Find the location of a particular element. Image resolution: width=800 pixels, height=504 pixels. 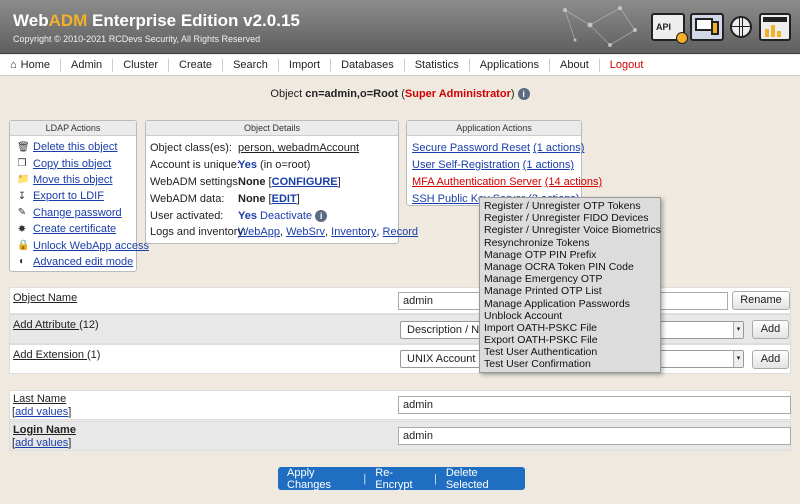

menu-item-test-user-authentication: Test User Authentication is located at coordinates (570, 352).